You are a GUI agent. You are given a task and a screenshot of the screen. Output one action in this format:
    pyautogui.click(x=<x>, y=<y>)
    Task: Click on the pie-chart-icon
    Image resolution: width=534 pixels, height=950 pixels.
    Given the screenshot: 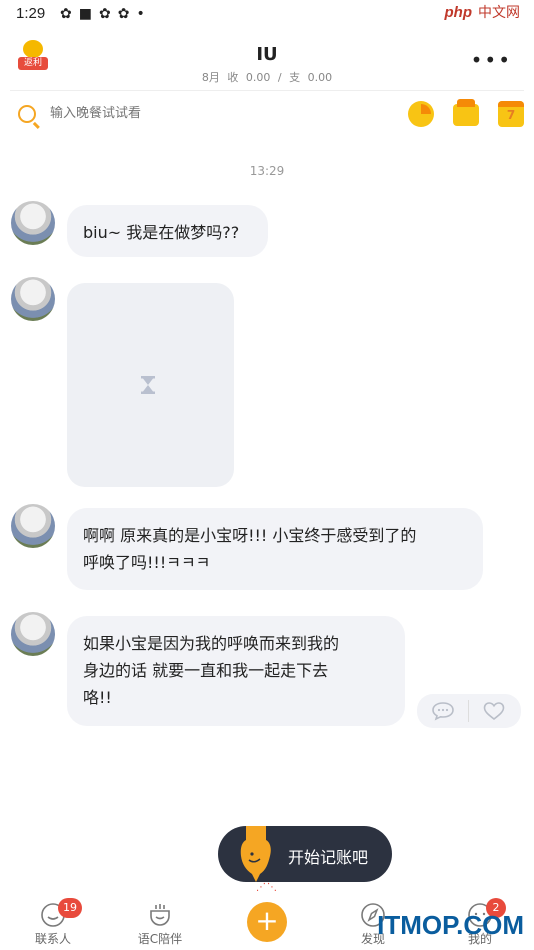 What is the action you would take?
    pyautogui.click(x=421, y=114)
    